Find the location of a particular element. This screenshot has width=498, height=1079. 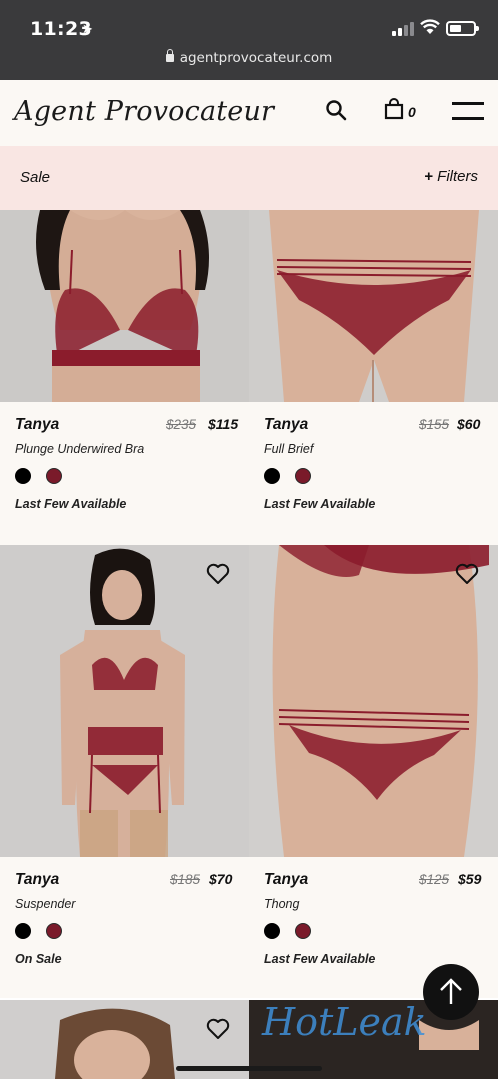

battery-icon is located at coordinates (462, 28).